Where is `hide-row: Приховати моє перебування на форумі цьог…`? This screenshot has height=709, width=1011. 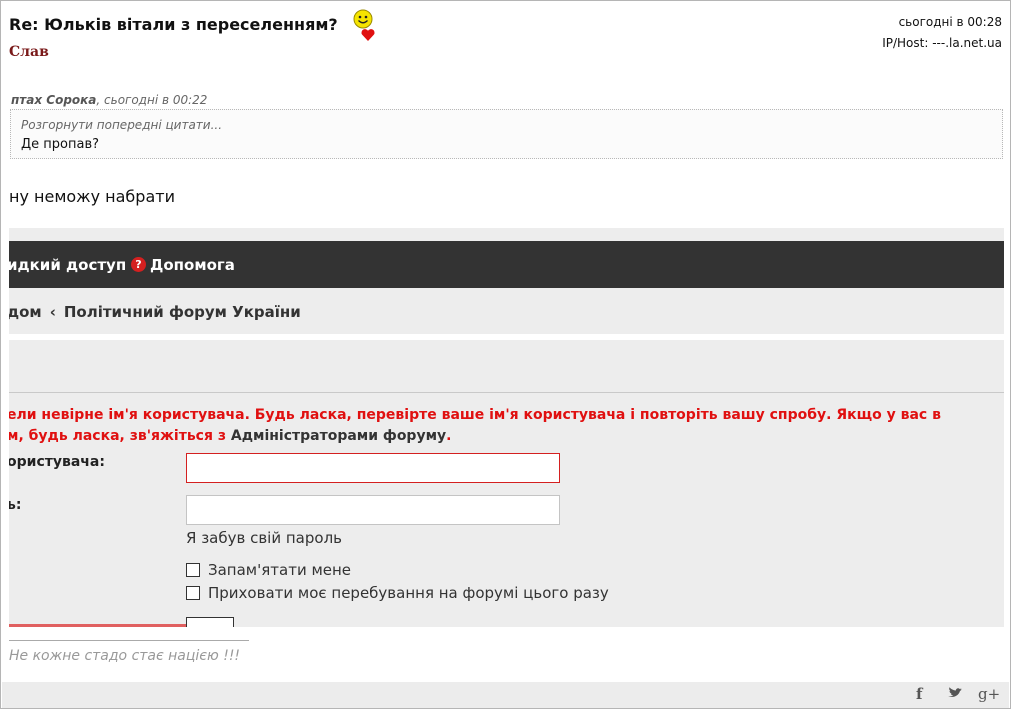
hide-row: Приховати моє перебування на форумі цьог… is located at coordinates (397, 593).